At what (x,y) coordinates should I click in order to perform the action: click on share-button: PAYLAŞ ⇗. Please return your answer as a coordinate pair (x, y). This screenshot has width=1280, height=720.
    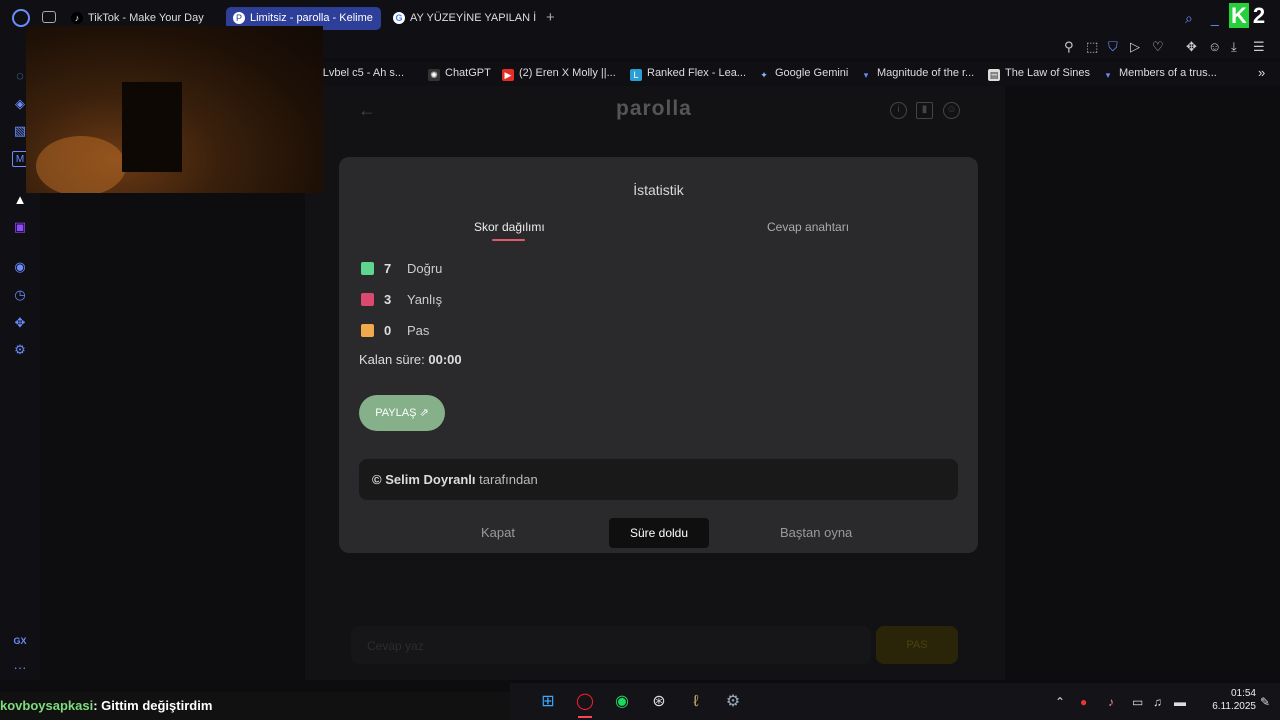
    Looking at the image, I should click on (402, 413).